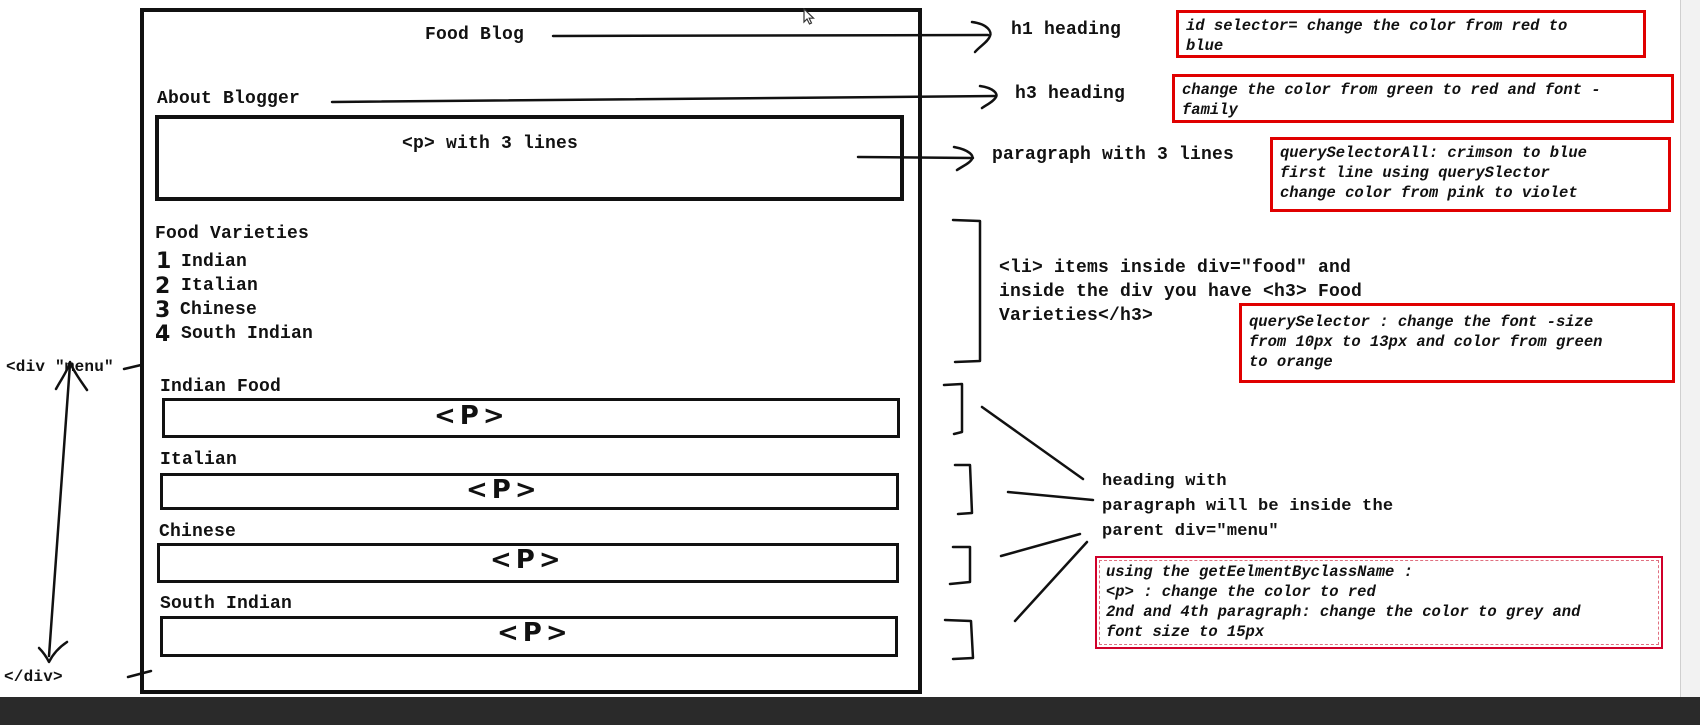 The width and height of the screenshot is (1700, 725). What do you see at coordinates (53, 652) in the screenshot?
I see `div-span-arrow-bottom` at bounding box center [53, 652].